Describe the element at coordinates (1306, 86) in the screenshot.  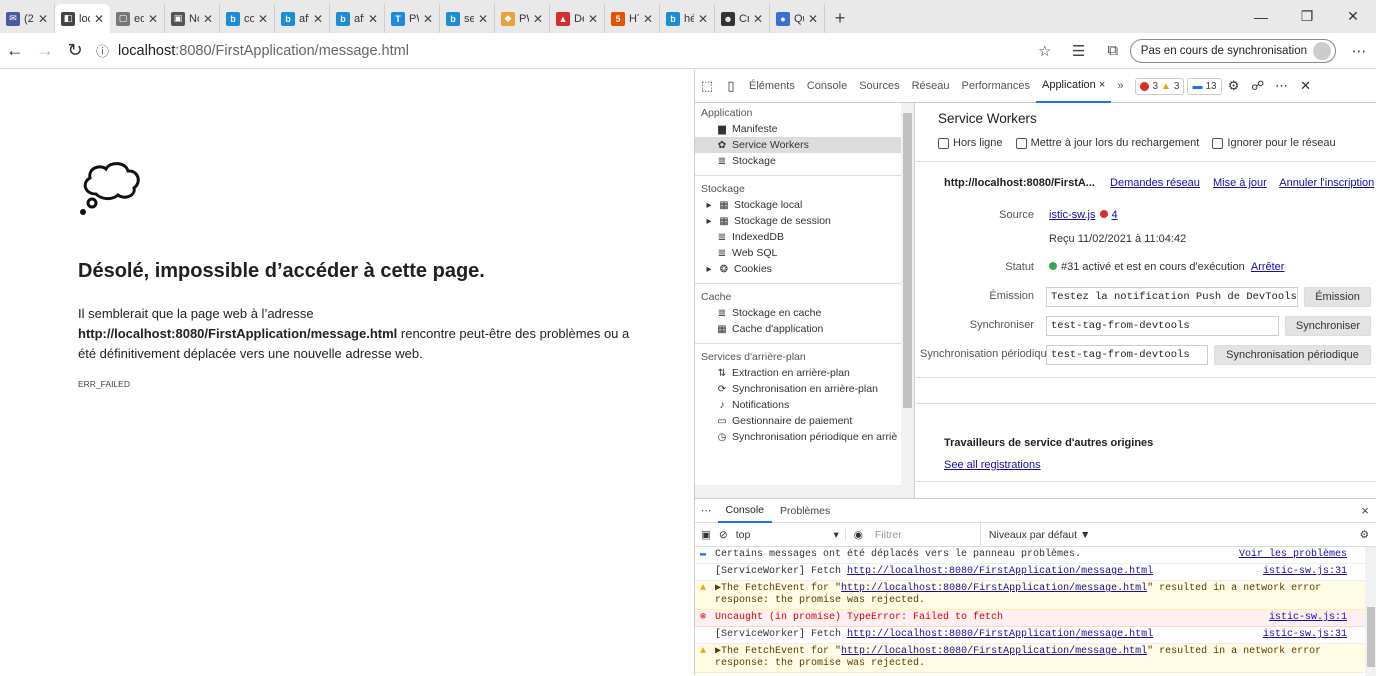
I see `close-devtools-icon: ✕` at that location.